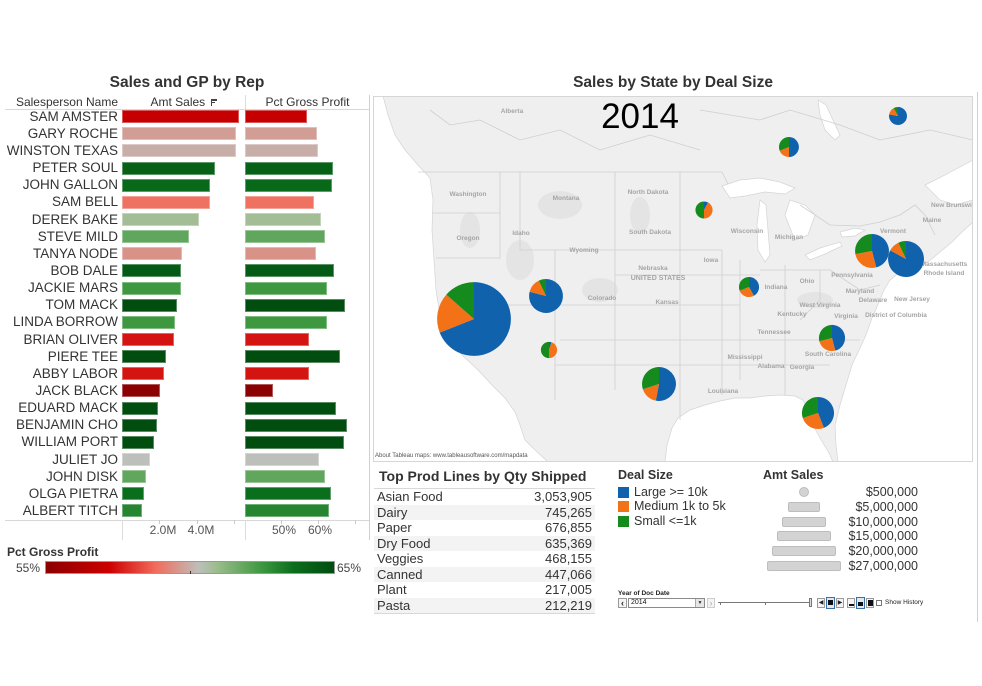 The width and height of the screenshot is (982, 686). I want to click on rep-name-label: EDUARD MACK, so click(59, 408).